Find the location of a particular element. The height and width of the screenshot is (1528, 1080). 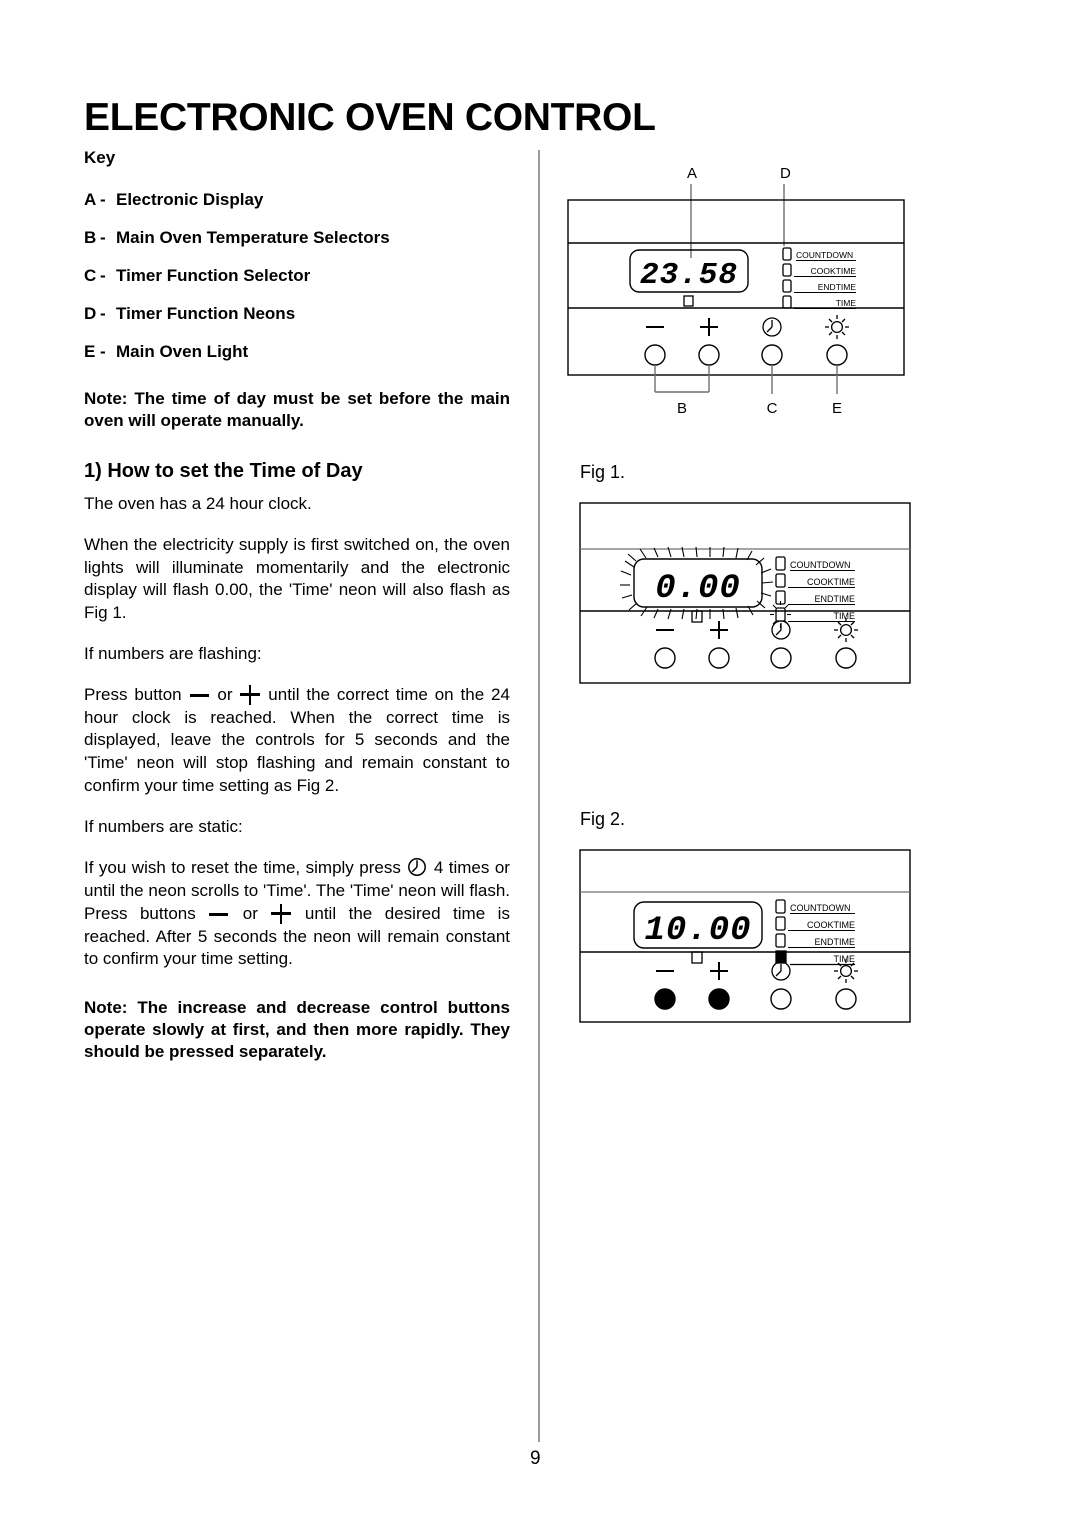

callout-label-c: C is located at coordinates (772, 408).